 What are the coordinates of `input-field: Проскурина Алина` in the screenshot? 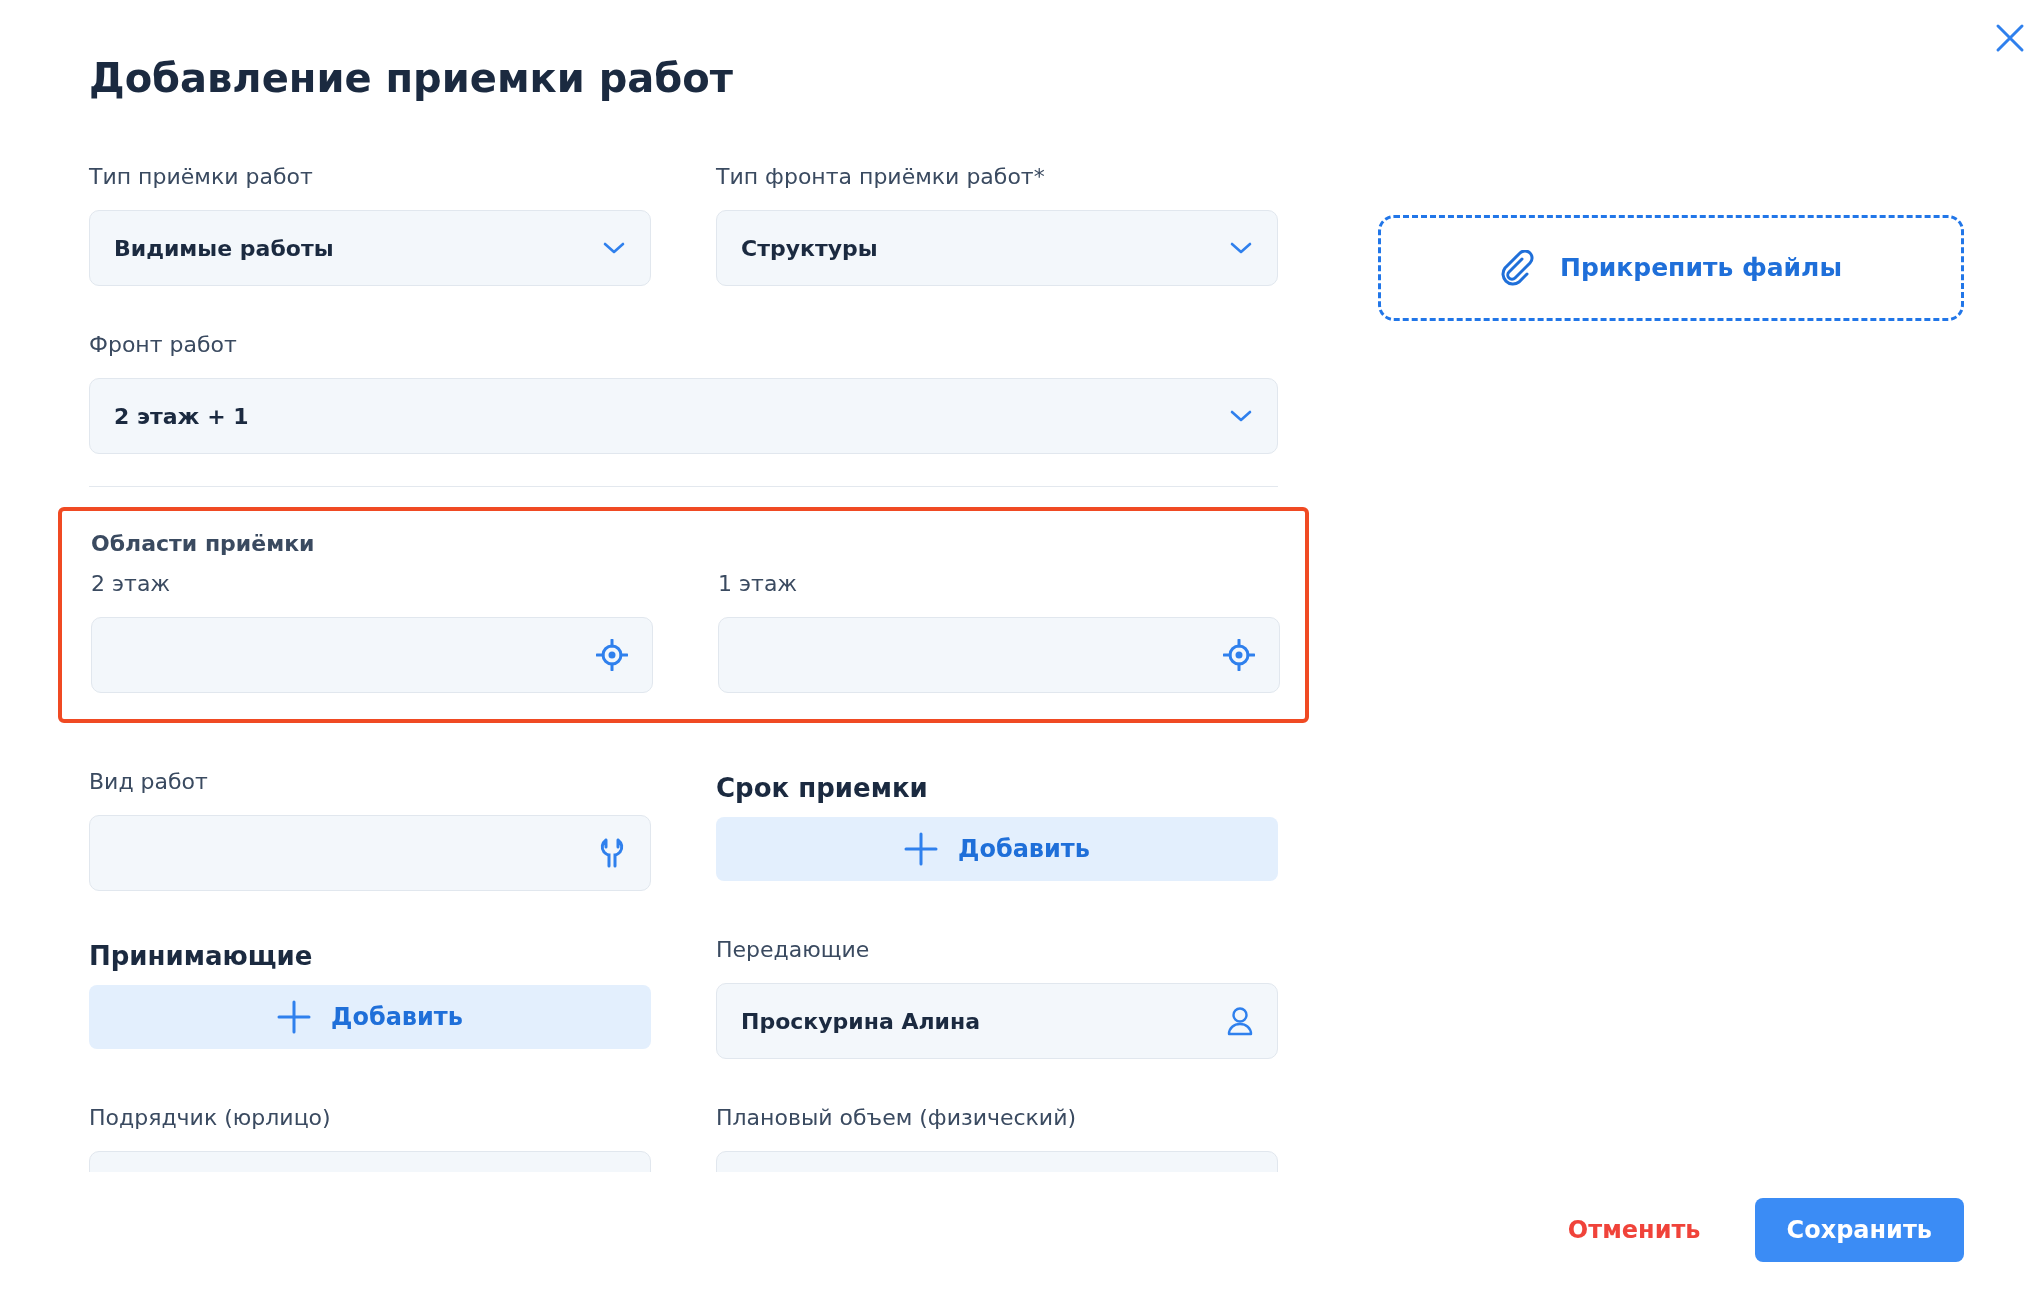 It's located at (997, 1021).